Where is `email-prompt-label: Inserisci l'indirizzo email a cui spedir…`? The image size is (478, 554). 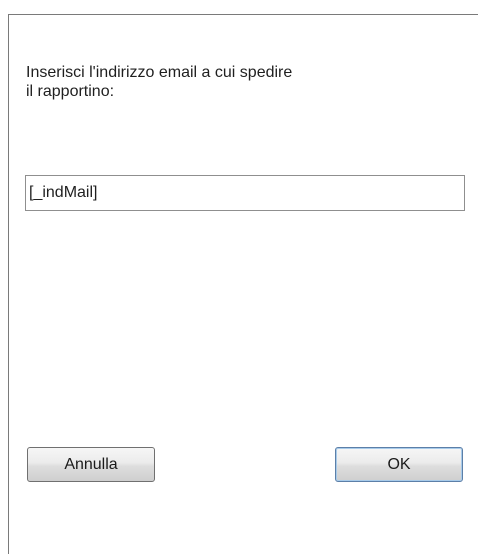
email-prompt-label: Inserisci l'indirizzo email a cui spedir… is located at coordinates (159, 82).